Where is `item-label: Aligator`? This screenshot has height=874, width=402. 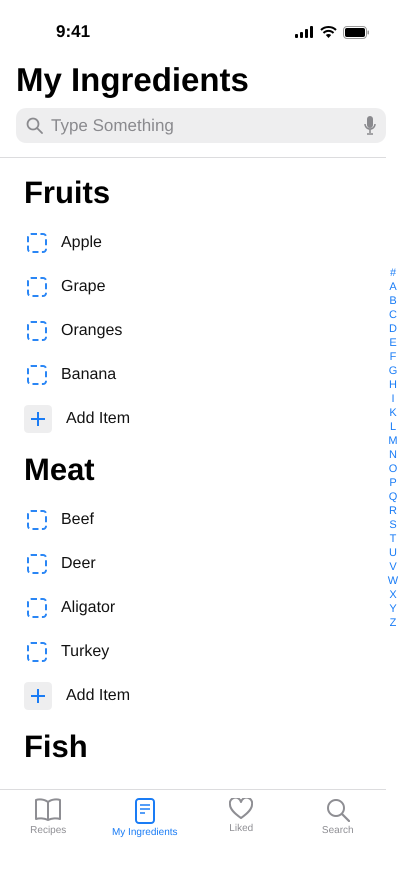
item-label: Aligator is located at coordinates (88, 608).